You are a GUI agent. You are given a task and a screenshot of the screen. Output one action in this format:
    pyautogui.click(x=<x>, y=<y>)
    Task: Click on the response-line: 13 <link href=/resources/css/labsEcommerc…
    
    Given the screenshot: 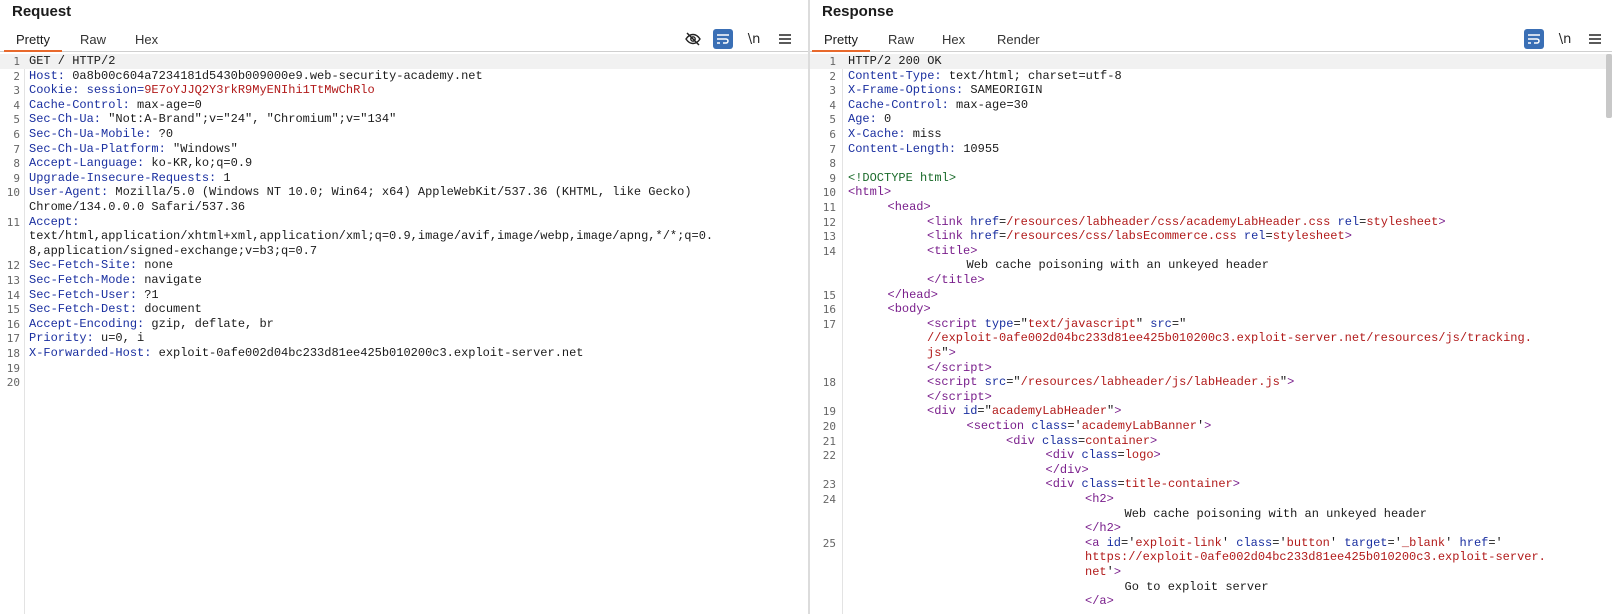 What is the action you would take?
    pyautogui.click(x=1211, y=236)
    